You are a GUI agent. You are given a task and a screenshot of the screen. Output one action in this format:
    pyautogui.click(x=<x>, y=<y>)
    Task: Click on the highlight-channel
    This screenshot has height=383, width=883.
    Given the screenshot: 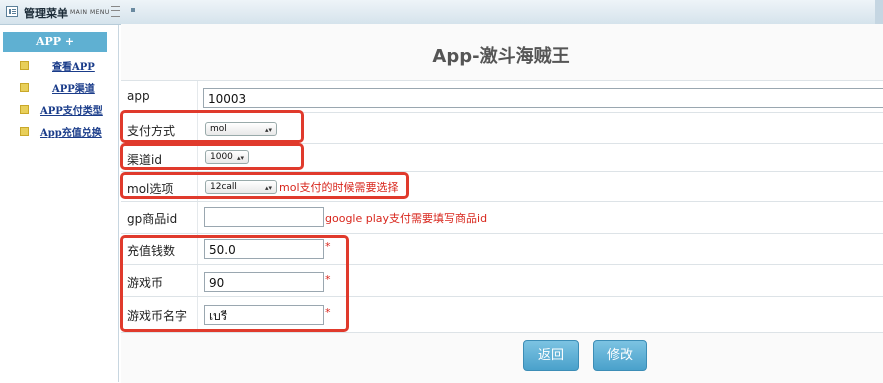 What is the action you would take?
    pyautogui.click(x=212, y=156)
    